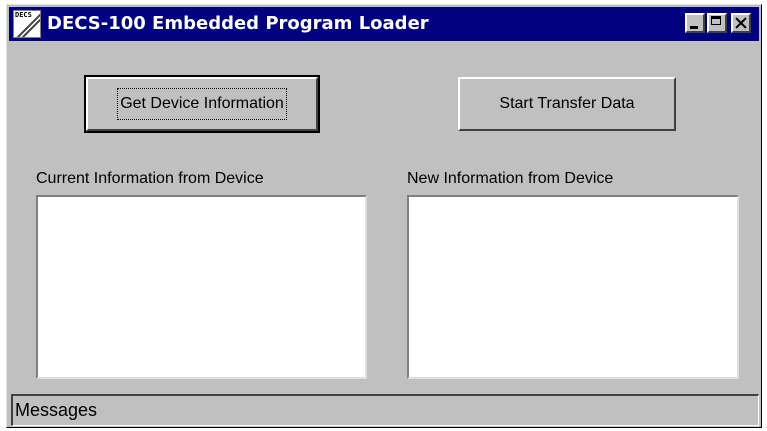  What do you see at coordinates (741, 23) in the screenshot?
I see `close-icon` at bounding box center [741, 23].